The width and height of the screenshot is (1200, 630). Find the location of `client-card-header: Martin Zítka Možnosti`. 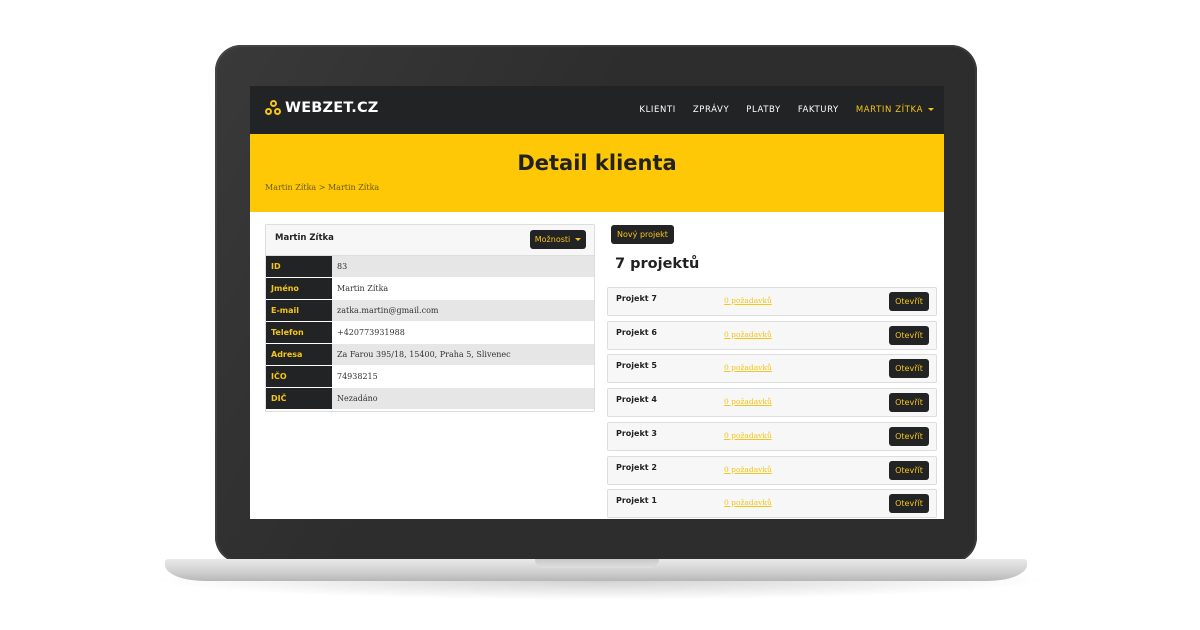

client-card-header: Martin Zítka Možnosti is located at coordinates (430, 240).